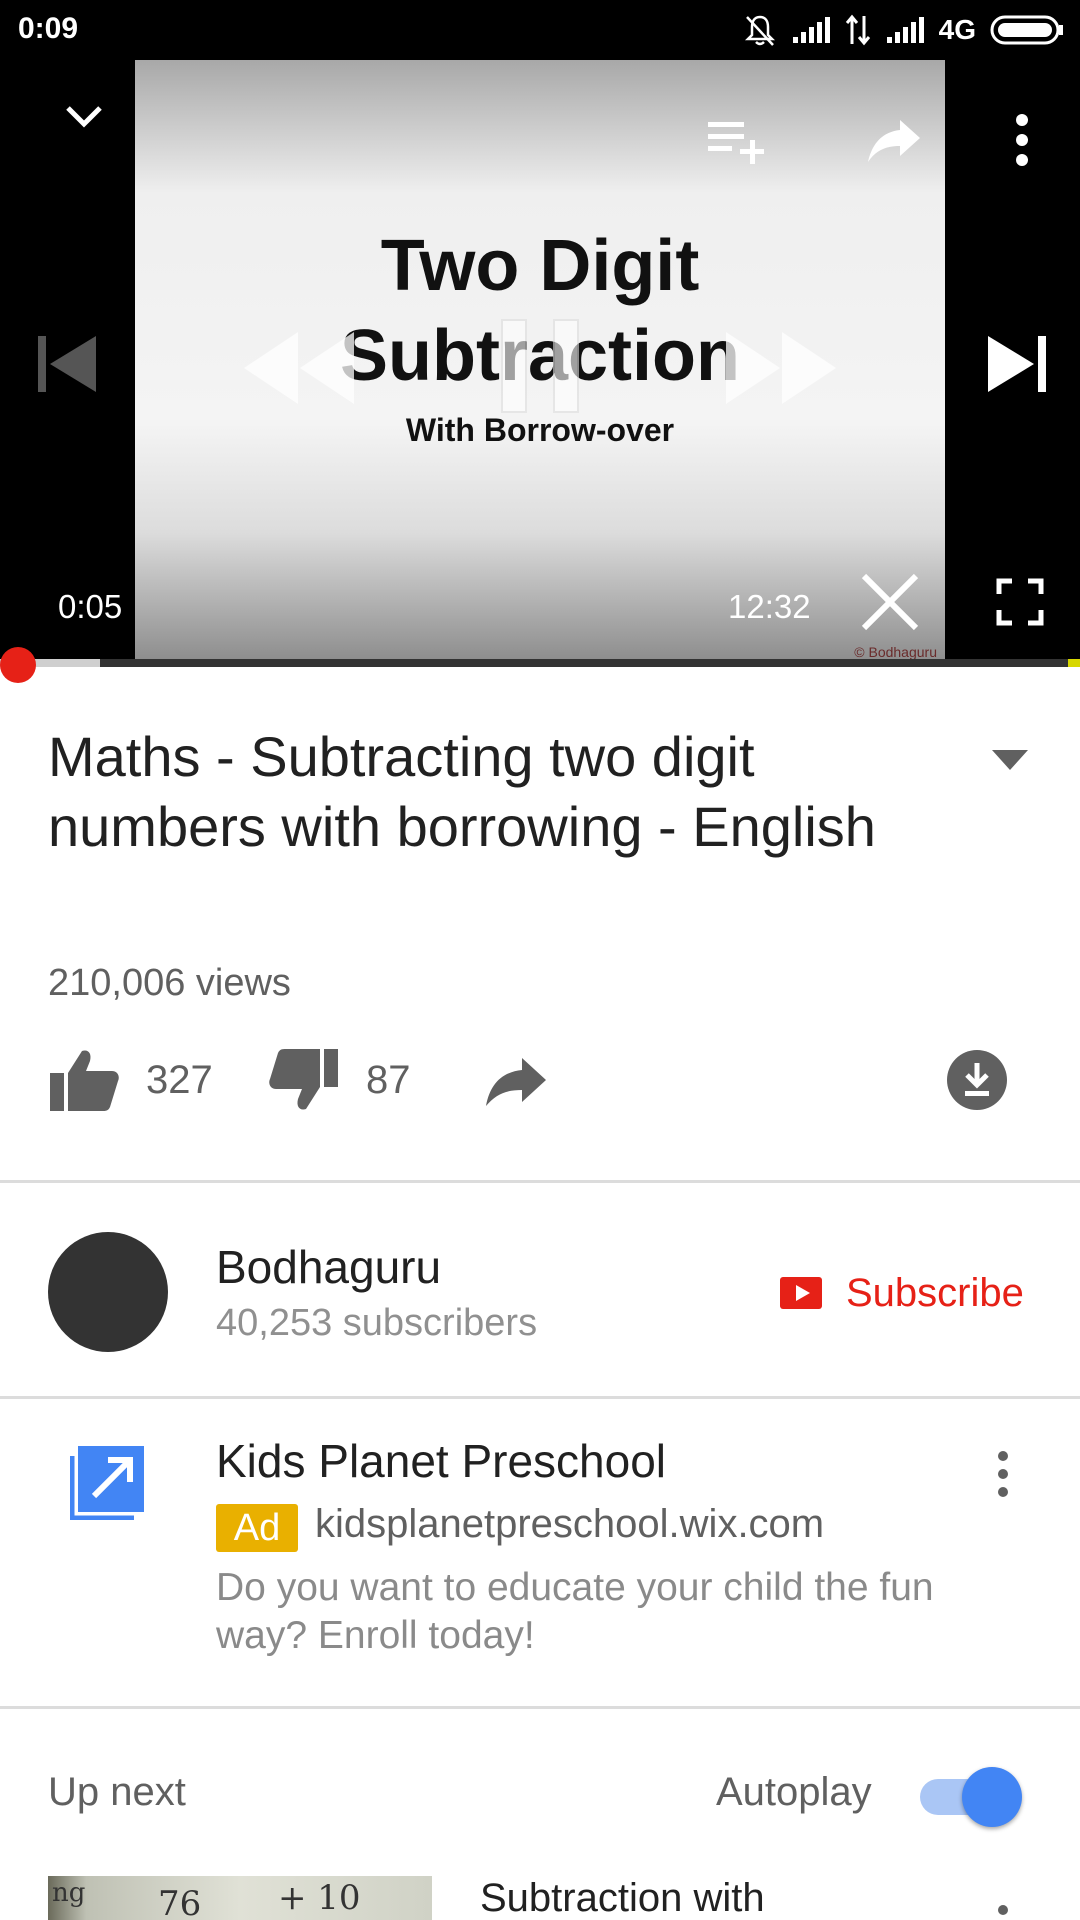 This screenshot has width=1080, height=1920. Describe the element at coordinates (108, 1292) in the screenshot. I see `channel-avatar` at that location.